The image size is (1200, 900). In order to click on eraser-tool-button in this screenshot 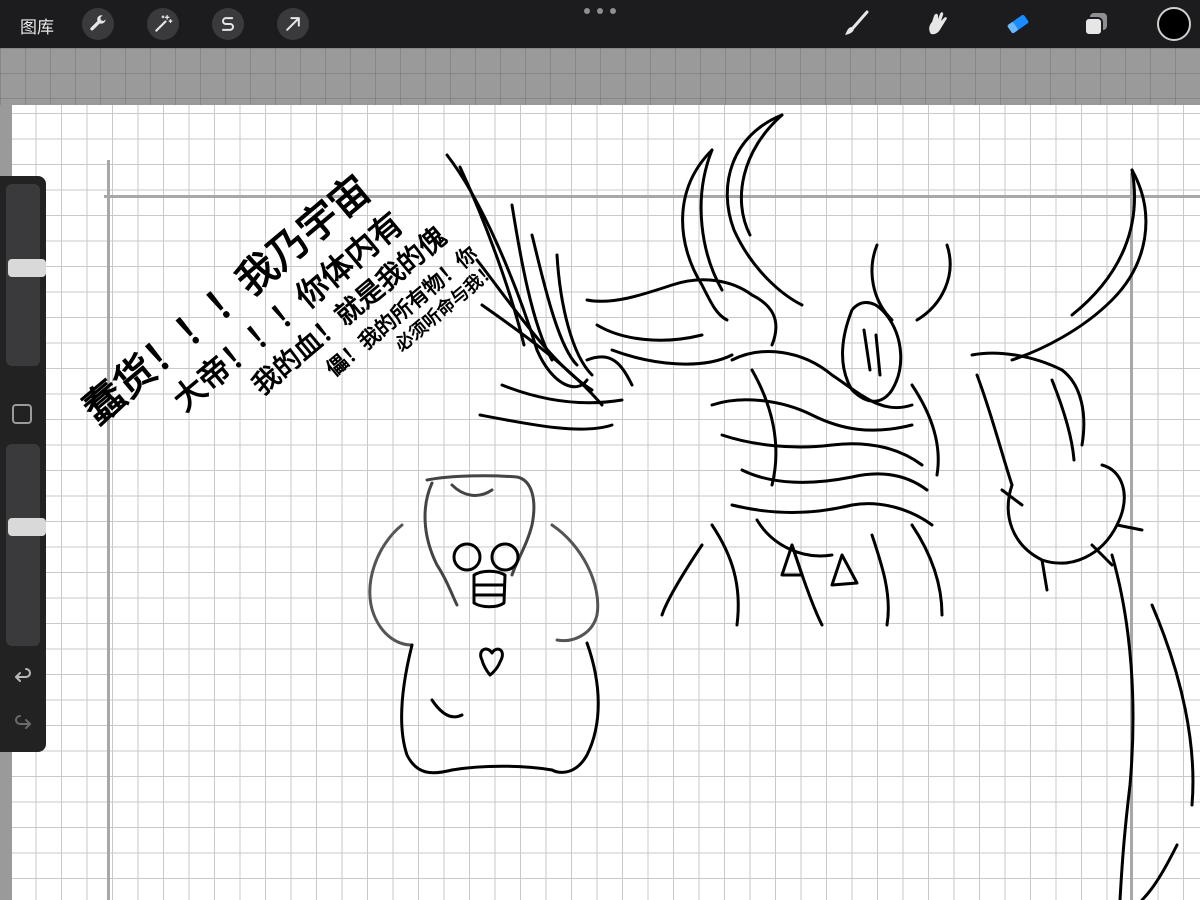, I will do `click(1018, 24)`.